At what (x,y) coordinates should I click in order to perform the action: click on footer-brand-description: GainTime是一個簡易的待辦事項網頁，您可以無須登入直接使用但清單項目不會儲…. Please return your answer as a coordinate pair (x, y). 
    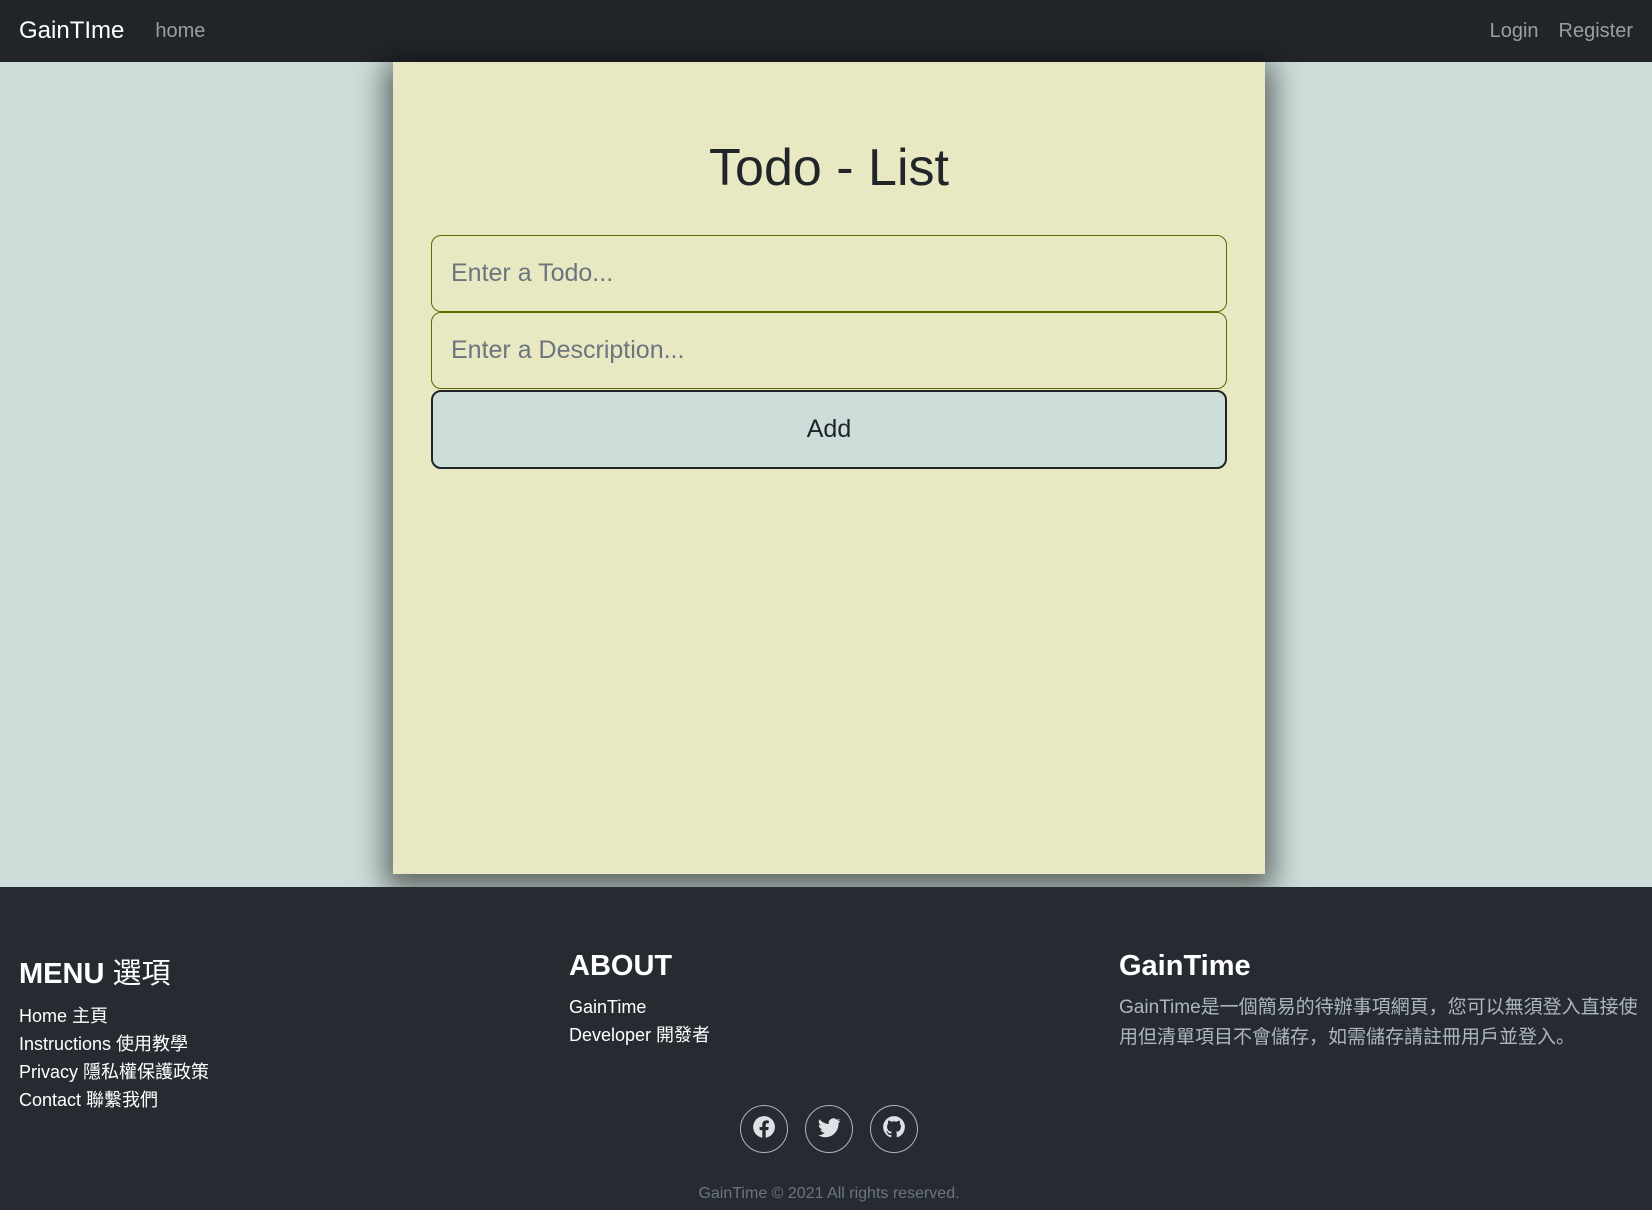
    Looking at the image, I should click on (1378, 1022).